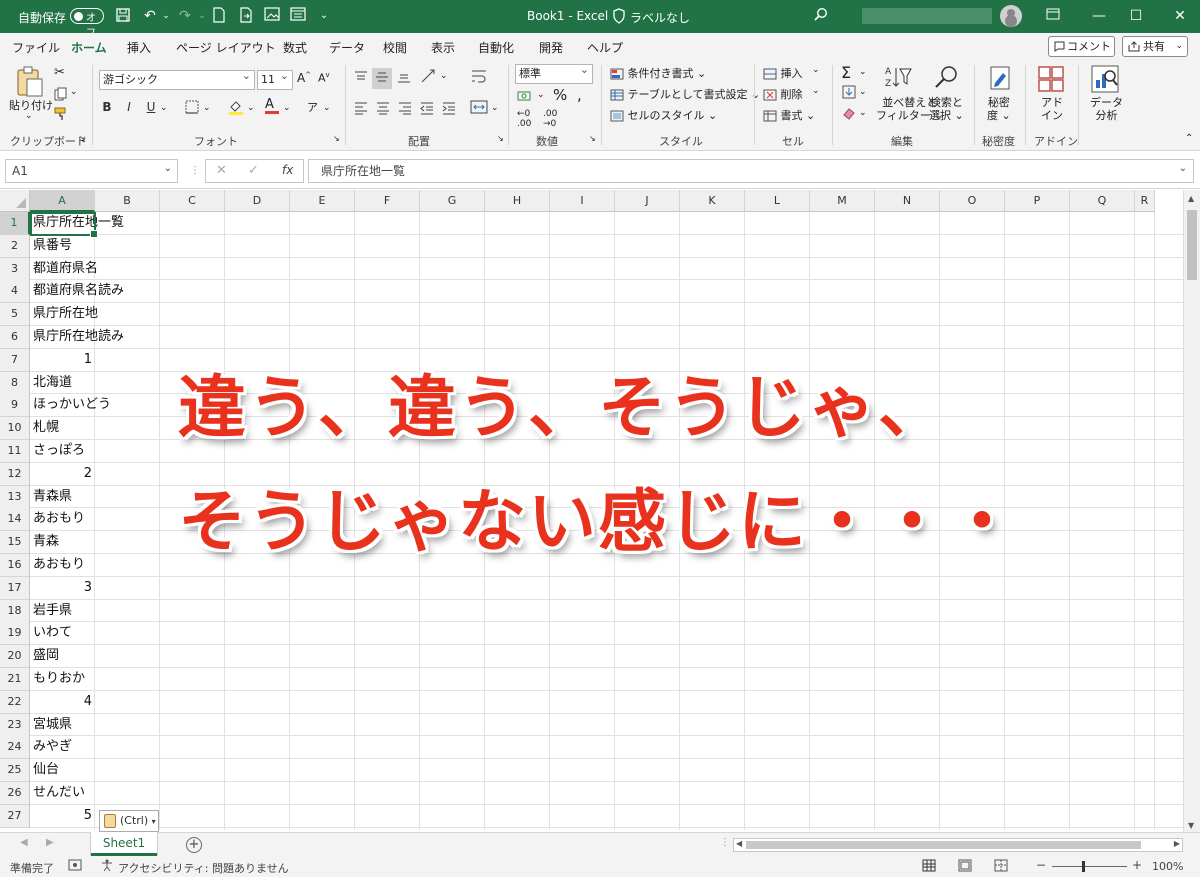 This screenshot has width=1200, height=877. What do you see at coordinates (524, 119) in the screenshot?
I see `increase-decimal-icon: ←0.00` at bounding box center [524, 119].